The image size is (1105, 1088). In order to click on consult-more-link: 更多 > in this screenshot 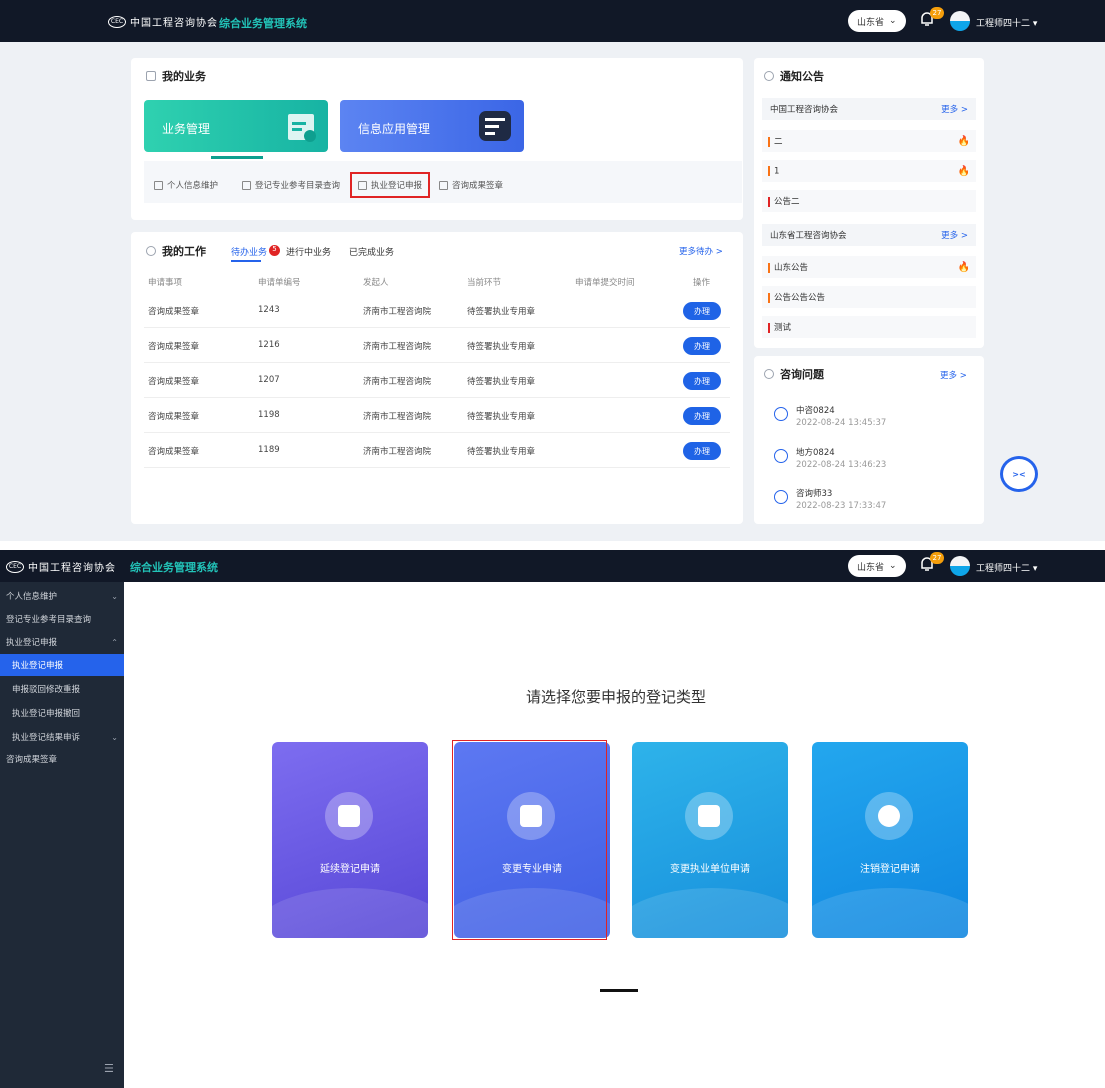, I will do `click(953, 375)`.